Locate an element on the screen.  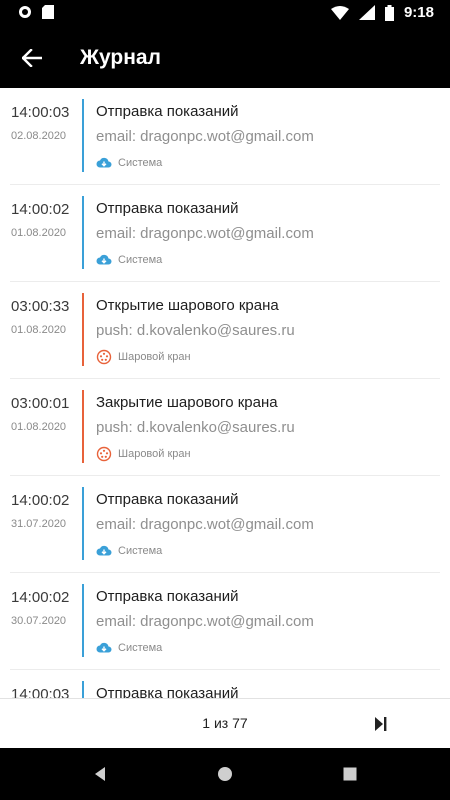
last-page-icon is located at coordinates (381, 724).